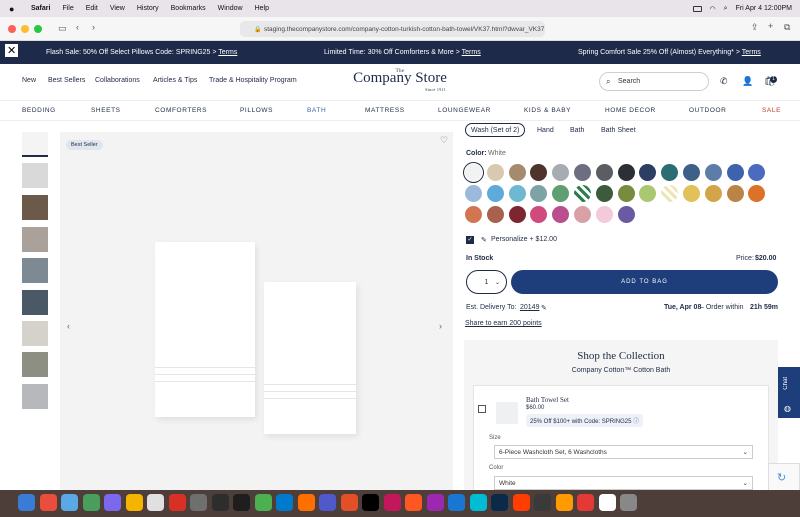 This screenshot has height=517, width=800. Describe the element at coordinates (503, 323) in the screenshot. I see `share-link: Share to earn 200 points` at that location.